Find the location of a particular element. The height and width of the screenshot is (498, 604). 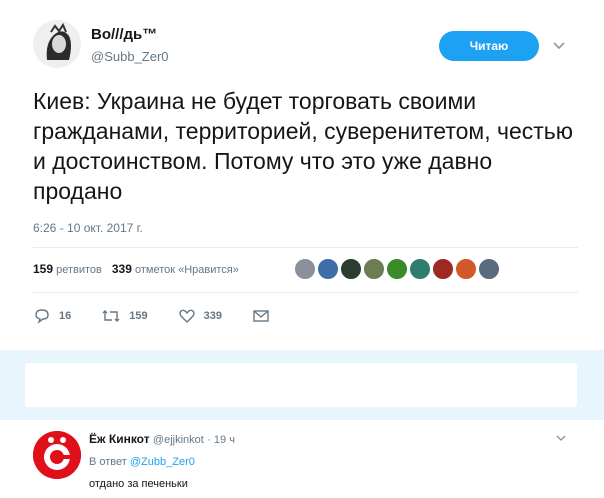

tweet-stats: 159 ретвитов 339 отметок «Нравится» is located at coordinates (136, 269).